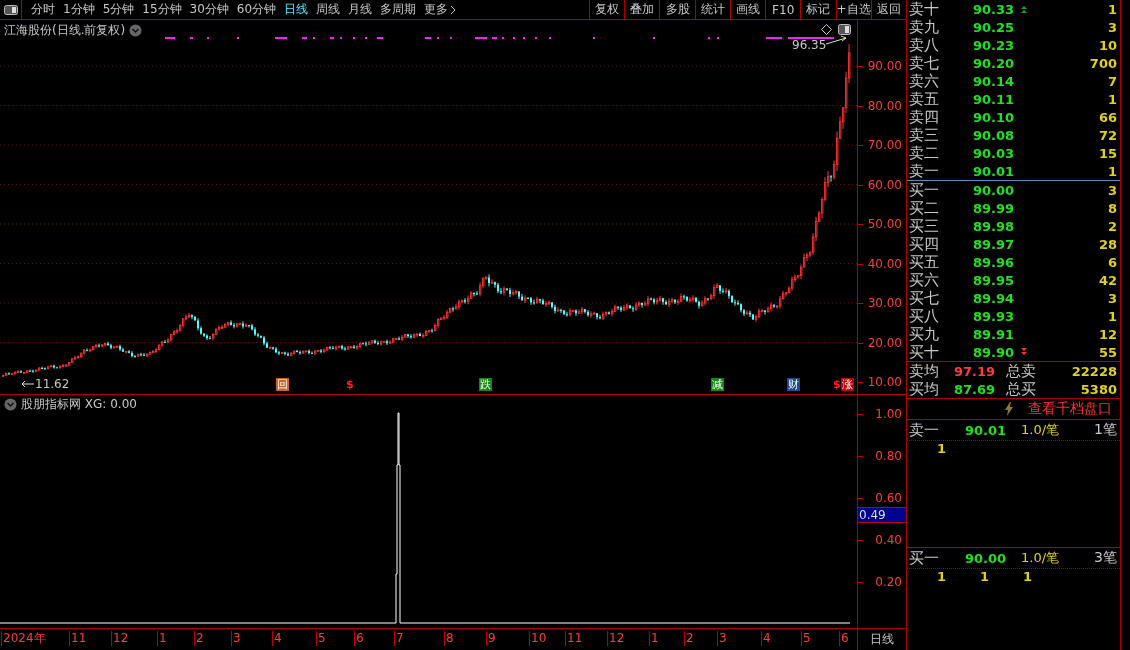 Image resolution: width=1130 pixels, height=650 pixels. I want to click on price-value: 89.97, so click(994, 244).